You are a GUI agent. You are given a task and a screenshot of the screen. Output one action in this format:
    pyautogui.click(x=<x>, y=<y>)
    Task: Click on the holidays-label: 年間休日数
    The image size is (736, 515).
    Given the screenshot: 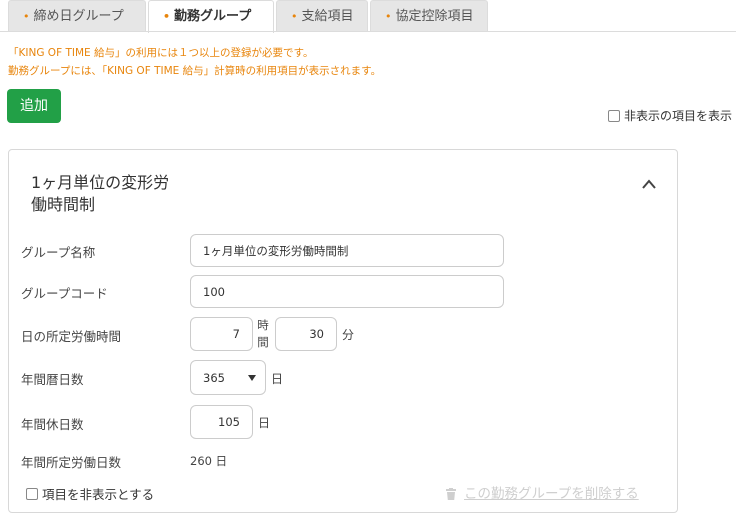 What is the action you would take?
    pyautogui.click(x=52, y=424)
    